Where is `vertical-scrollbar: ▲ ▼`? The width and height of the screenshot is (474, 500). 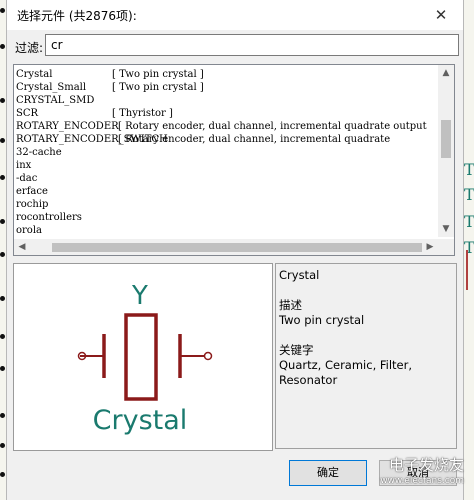
vertical-scrollbar: ▲ ▼ is located at coordinates (446, 151).